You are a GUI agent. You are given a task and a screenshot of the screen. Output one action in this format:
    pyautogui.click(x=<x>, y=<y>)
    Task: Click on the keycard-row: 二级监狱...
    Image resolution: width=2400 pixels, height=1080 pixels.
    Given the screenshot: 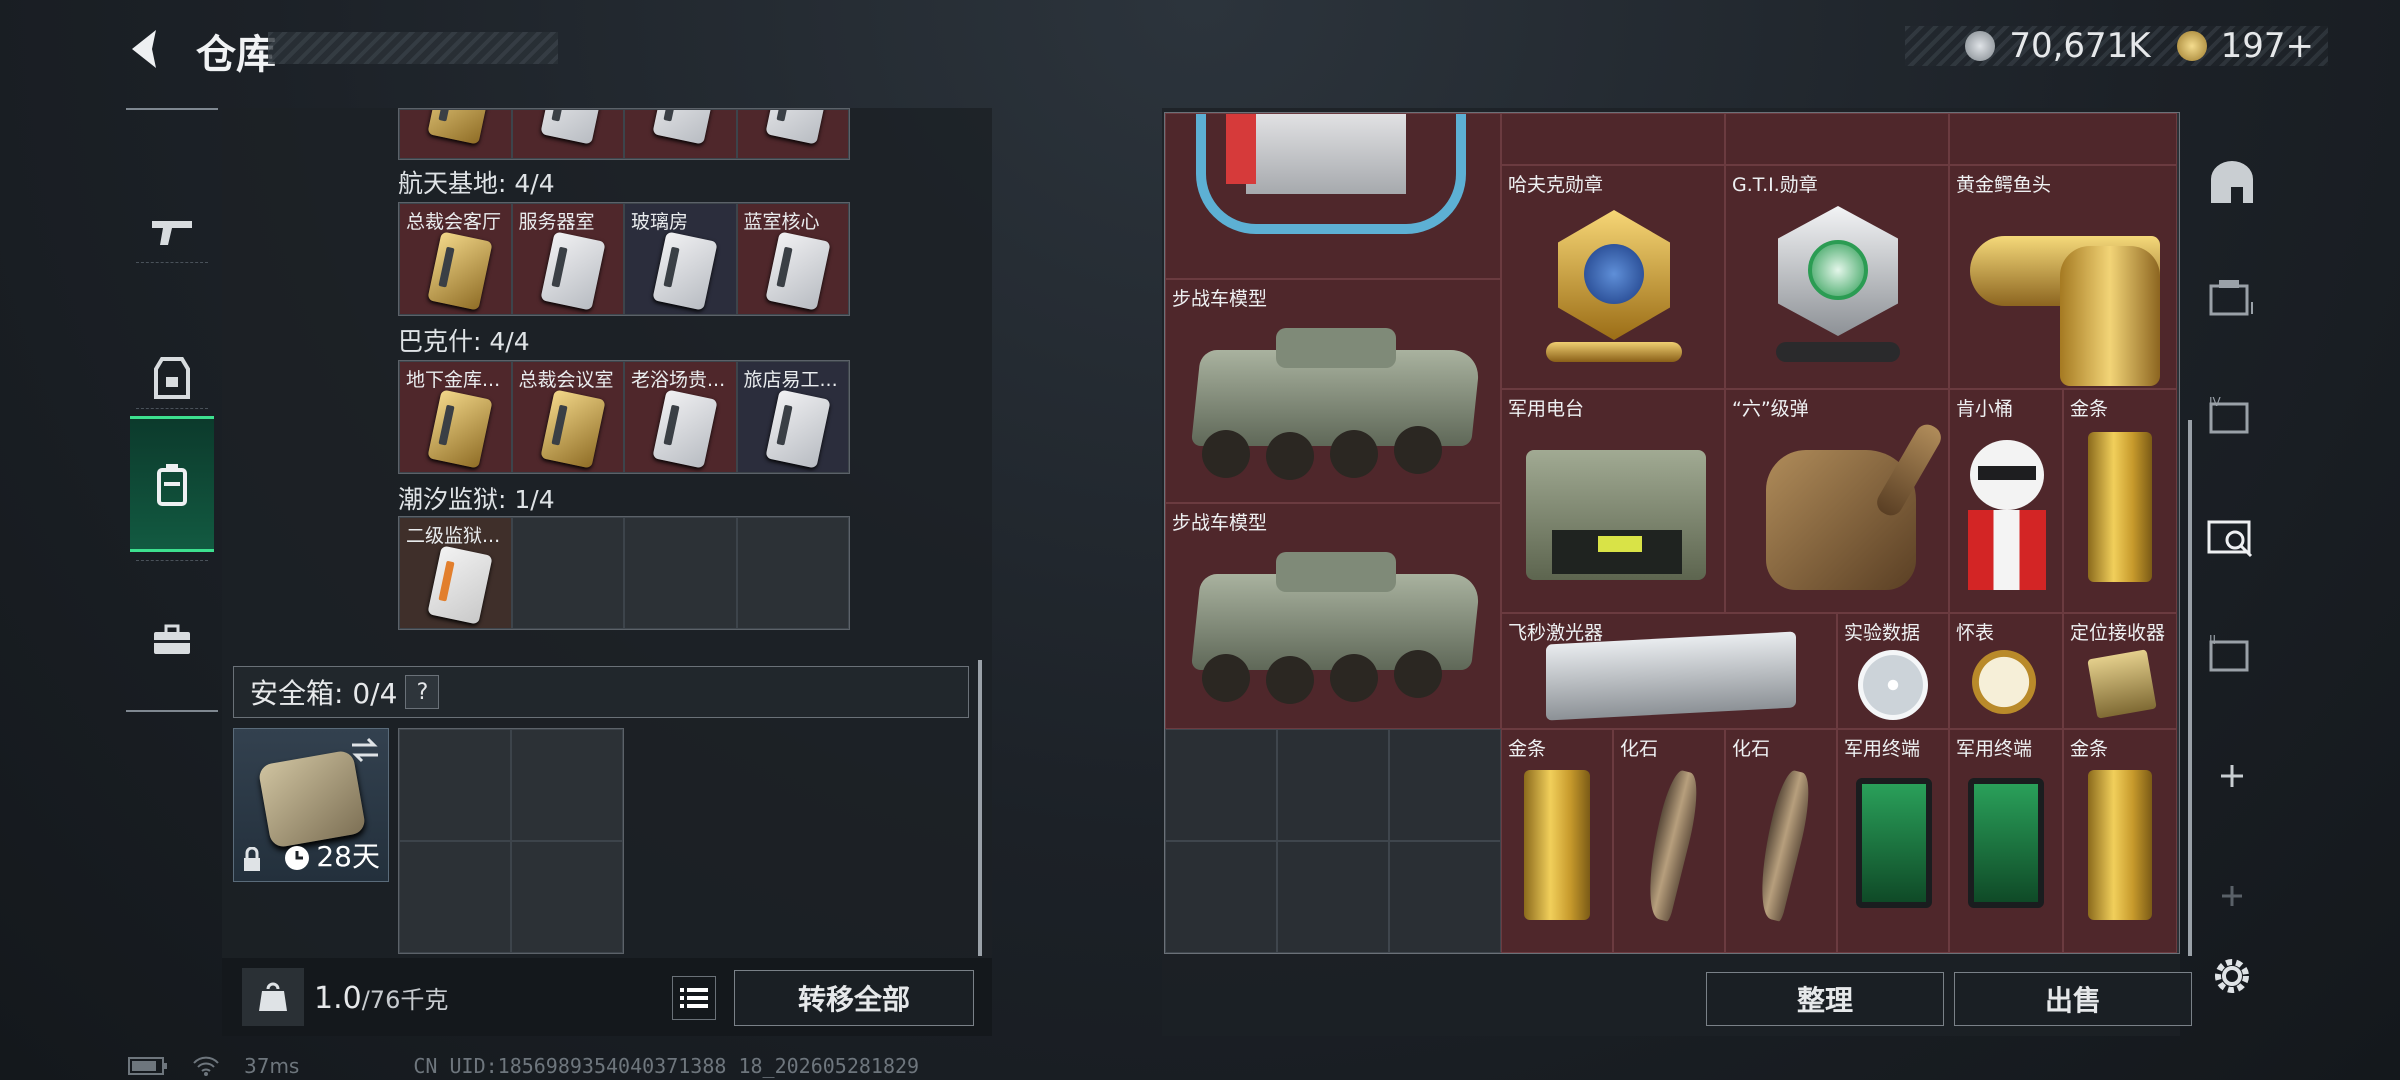 What is the action you would take?
    pyautogui.click(x=624, y=573)
    